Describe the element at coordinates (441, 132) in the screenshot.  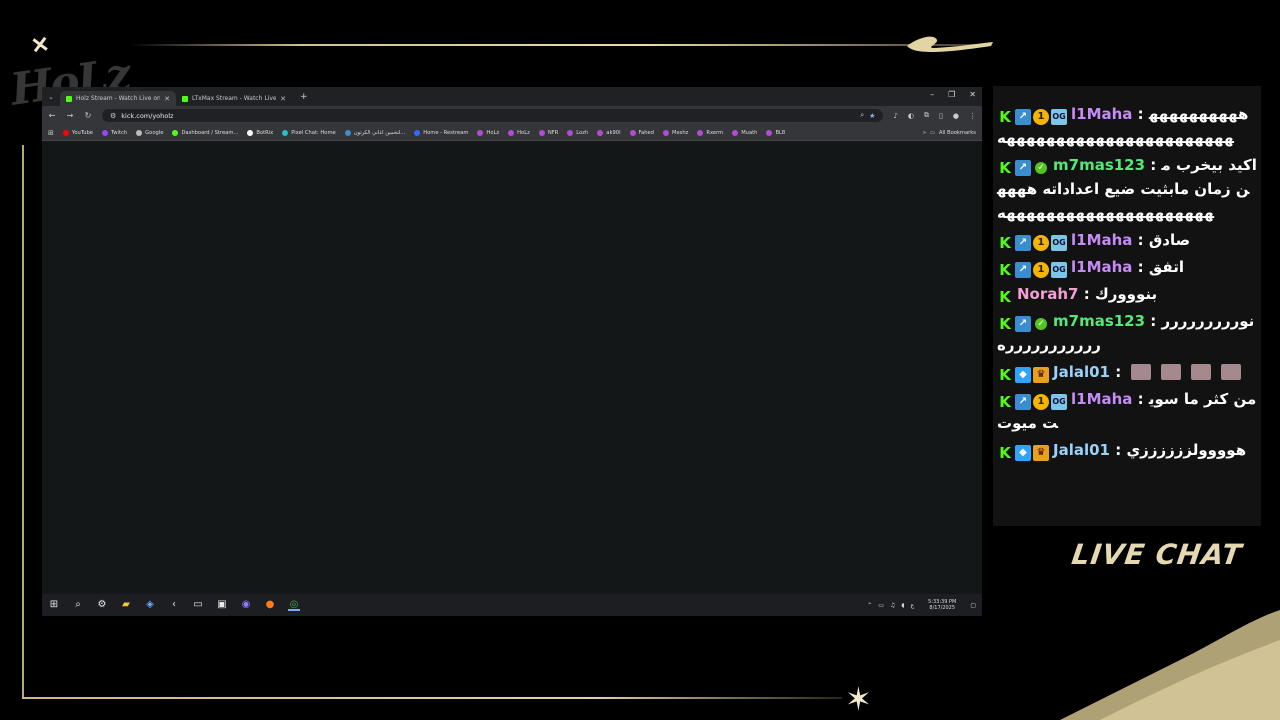
I see `bookmark-restream: Home - Restream` at that location.